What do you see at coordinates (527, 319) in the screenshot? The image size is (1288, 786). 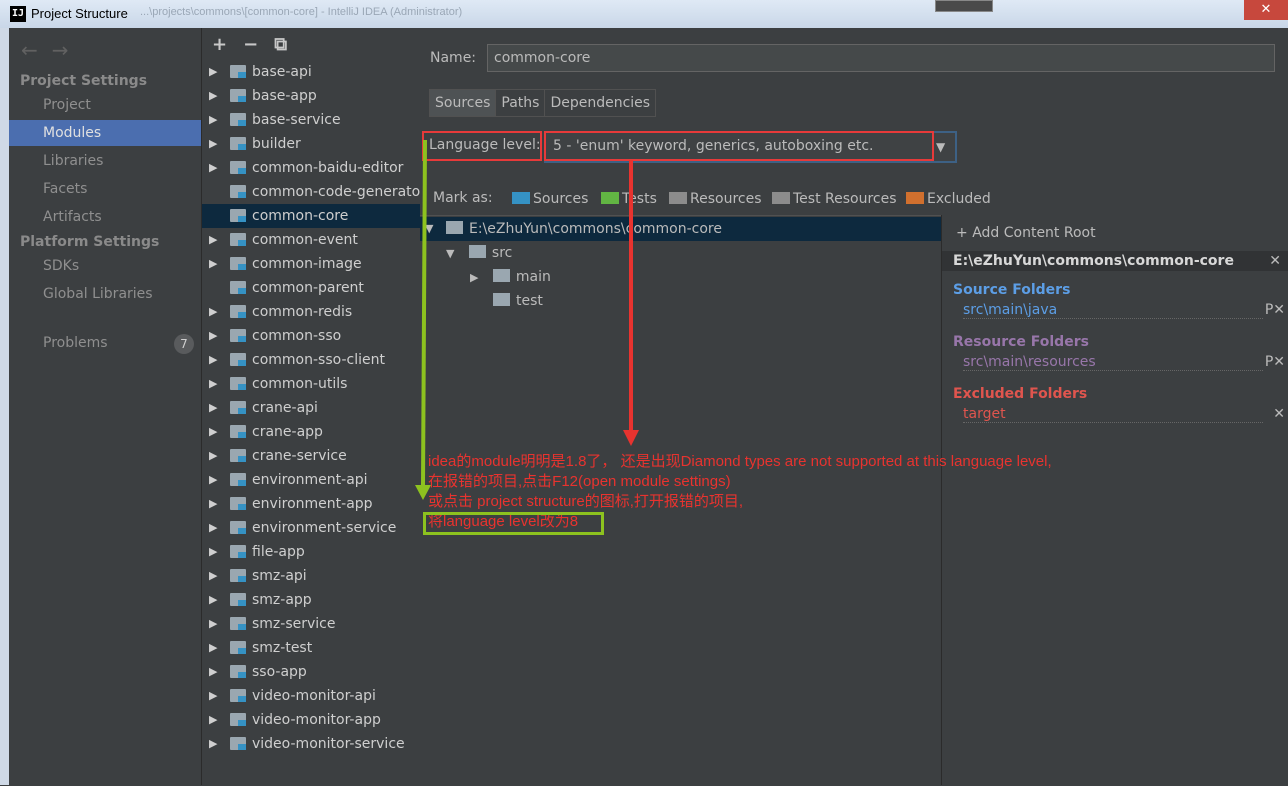 I see `annotation-arrows` at bounding box center [527, 319].